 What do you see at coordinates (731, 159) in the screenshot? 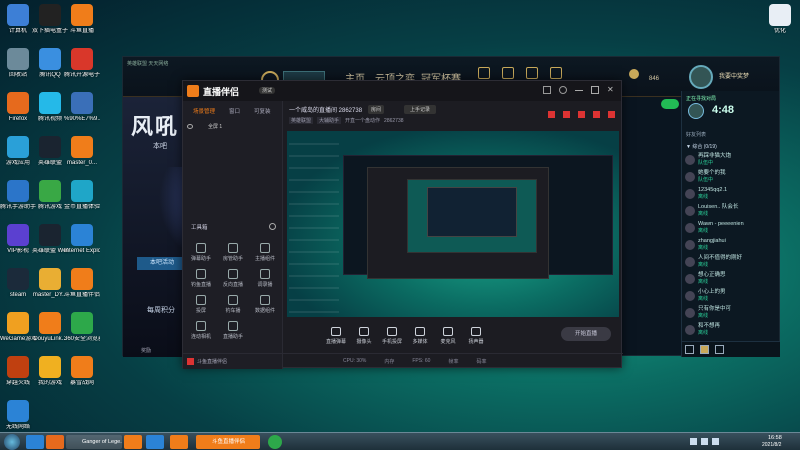
I see `friend-row: 再踩非猫大炮 队伍中` at bounding box center [731, 159].